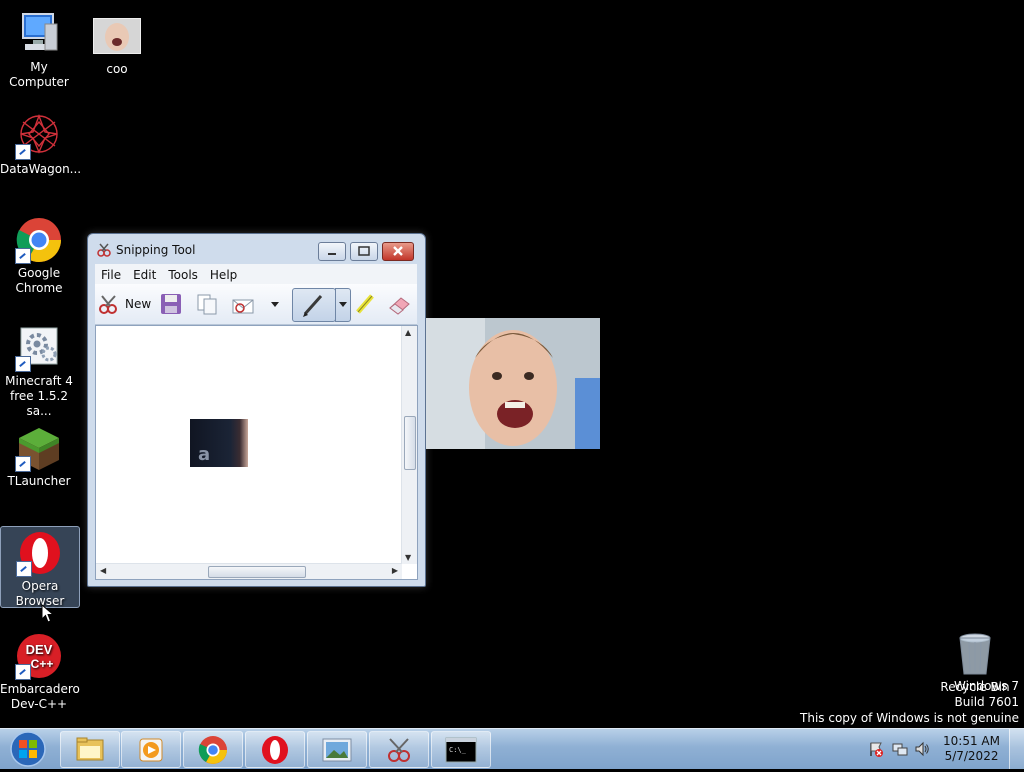  I want to click on taskbar-opera-browser, so click(275, 749).